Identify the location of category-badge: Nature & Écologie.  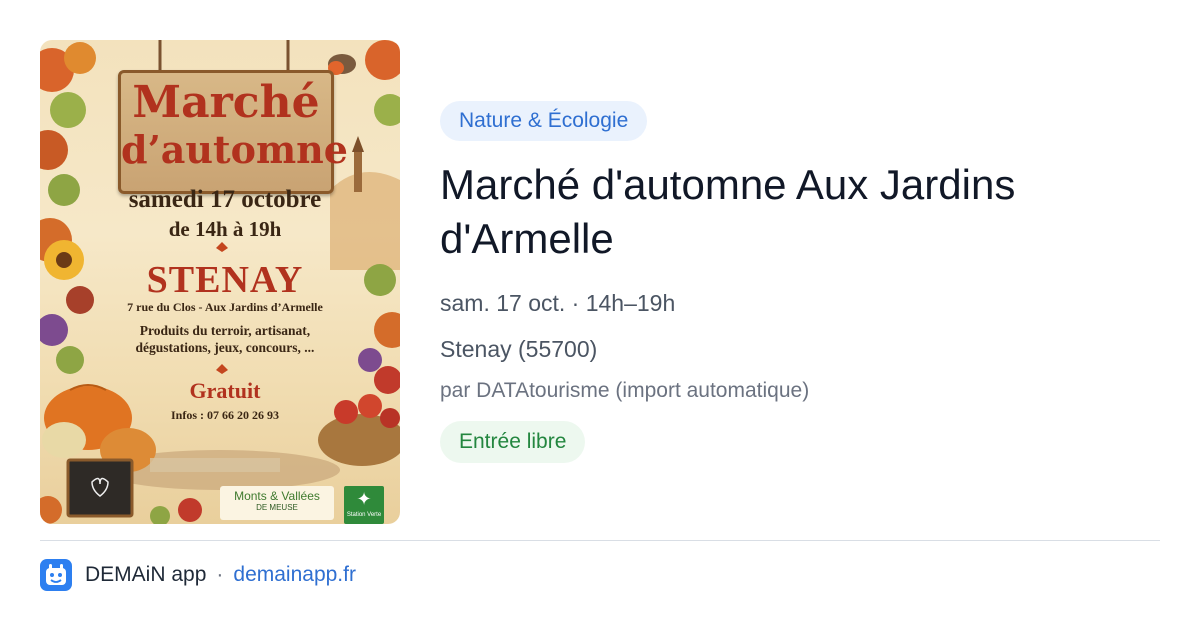
(544, 121).